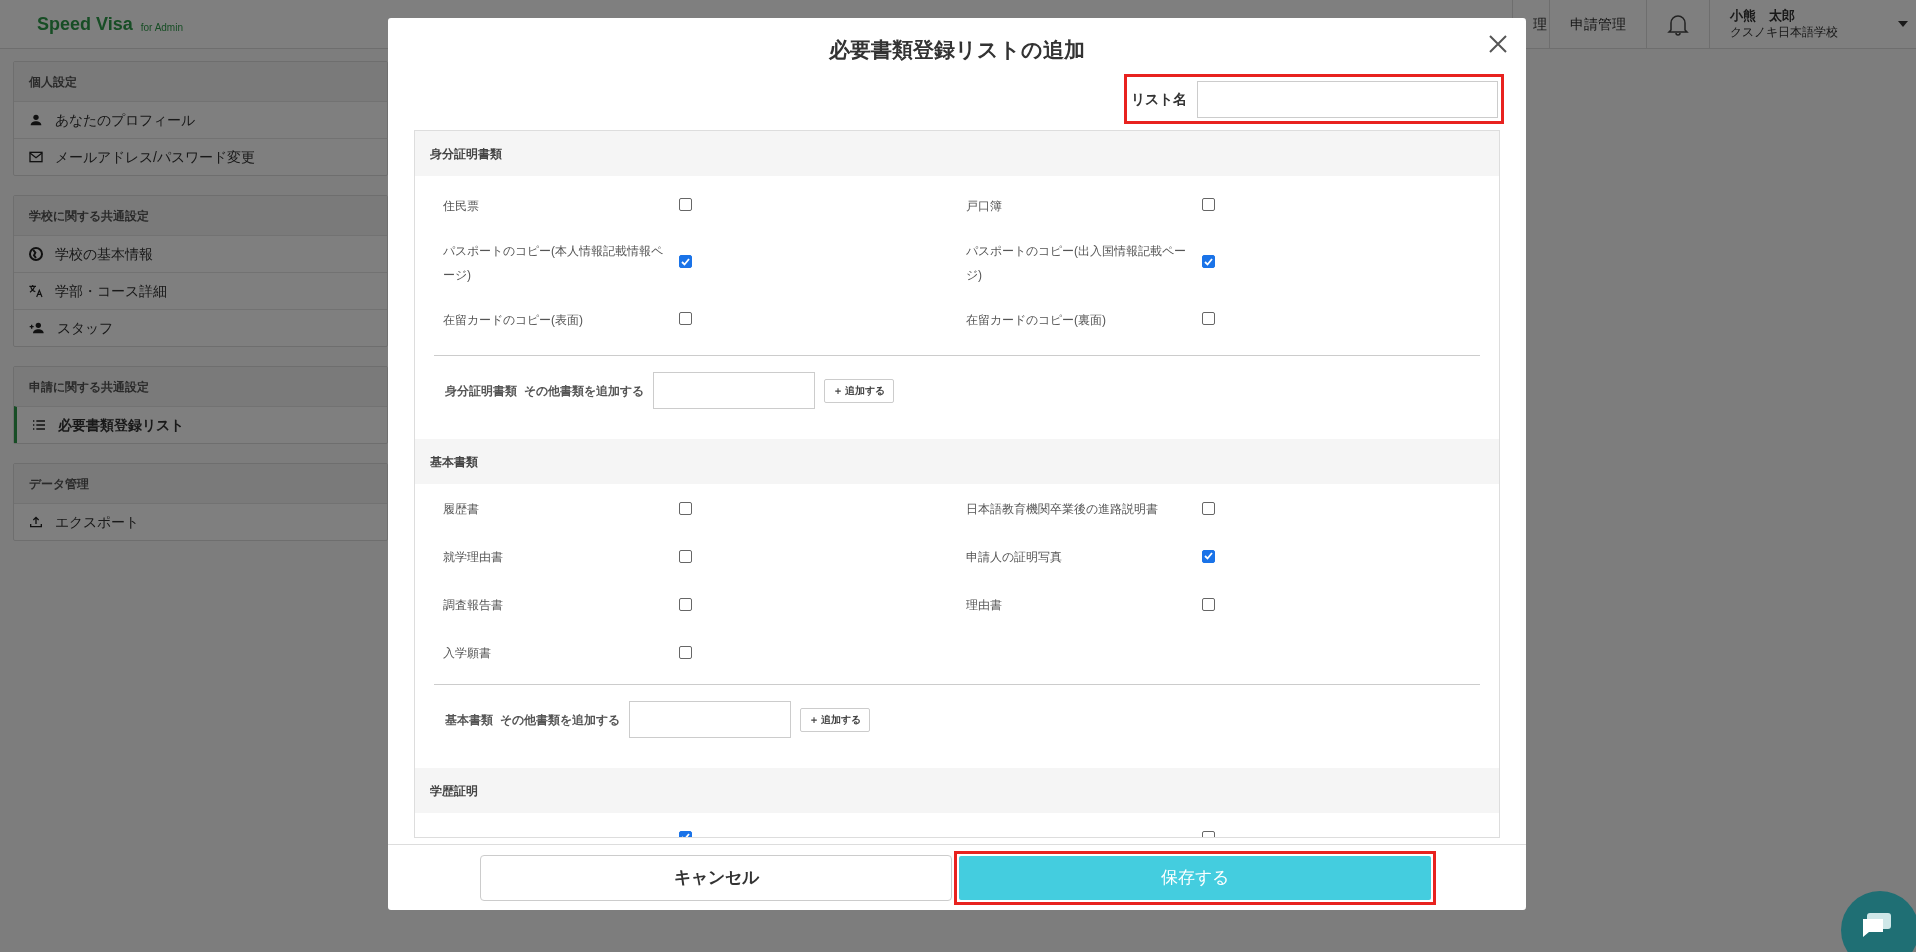 The image size is (1916, 952). I want to click on document-label: パスポートのコピー(本人情報記載情報ページ), so click(553, 262).